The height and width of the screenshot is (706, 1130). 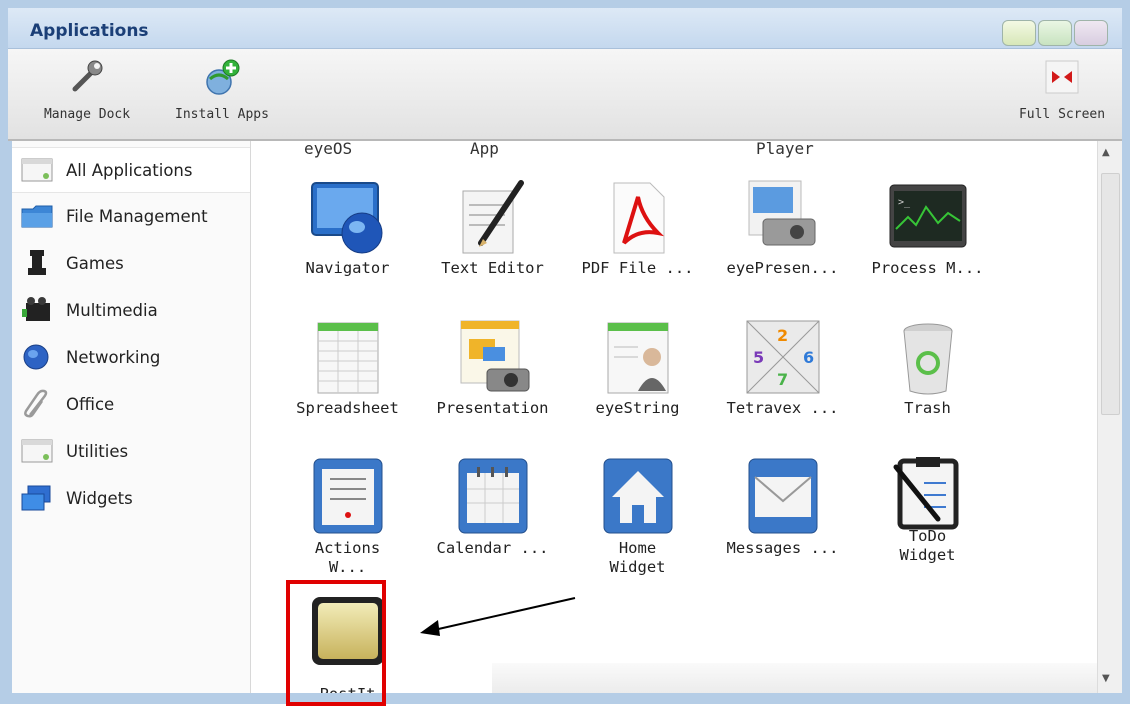 I want to click on window-title: Applications, so click(x=89, y=31).